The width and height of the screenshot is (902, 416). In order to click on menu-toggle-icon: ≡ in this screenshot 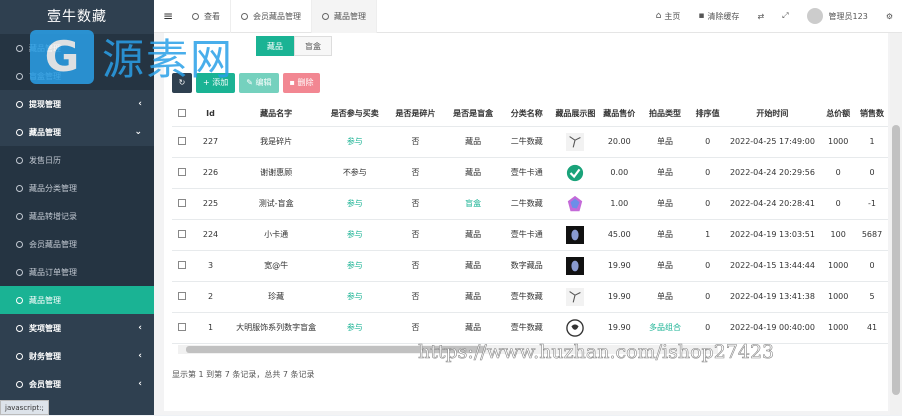, I will do `click(168, 16)`.